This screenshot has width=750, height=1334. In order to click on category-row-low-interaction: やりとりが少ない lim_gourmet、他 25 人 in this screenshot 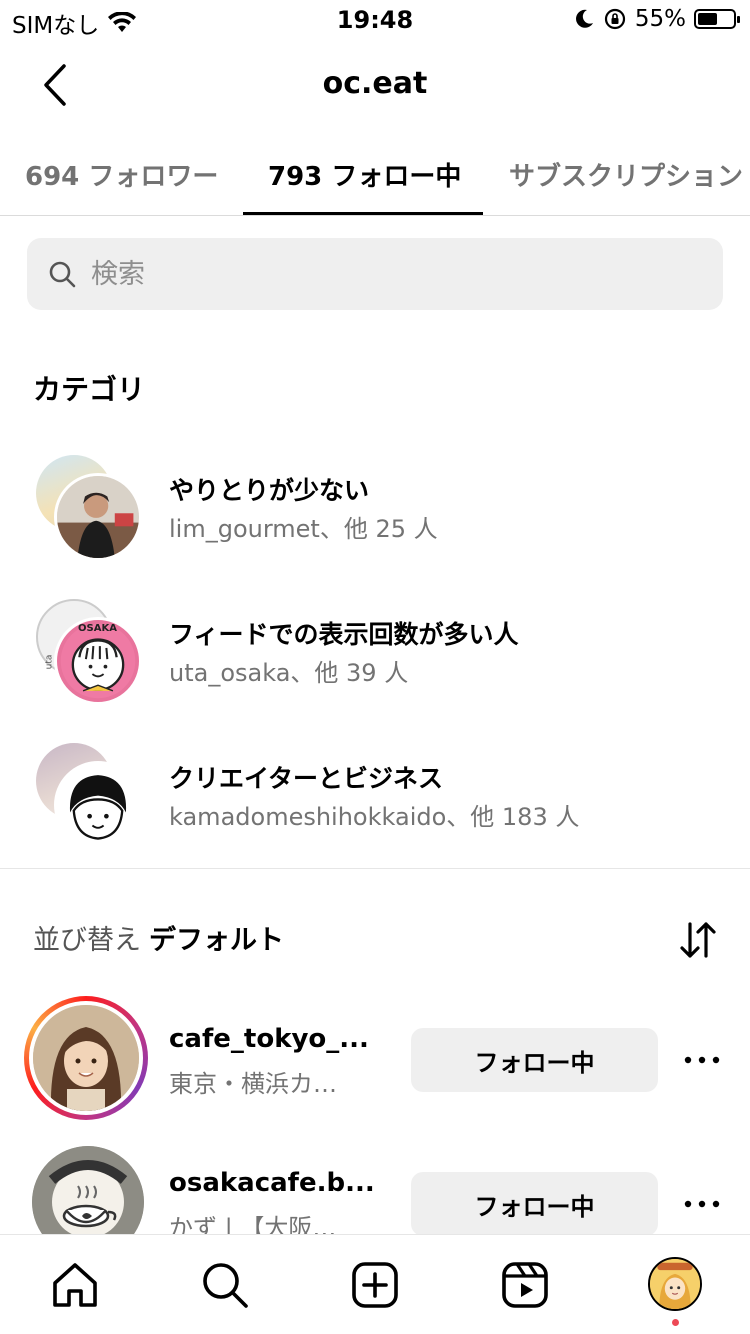, I will do `click(375, 520)`.